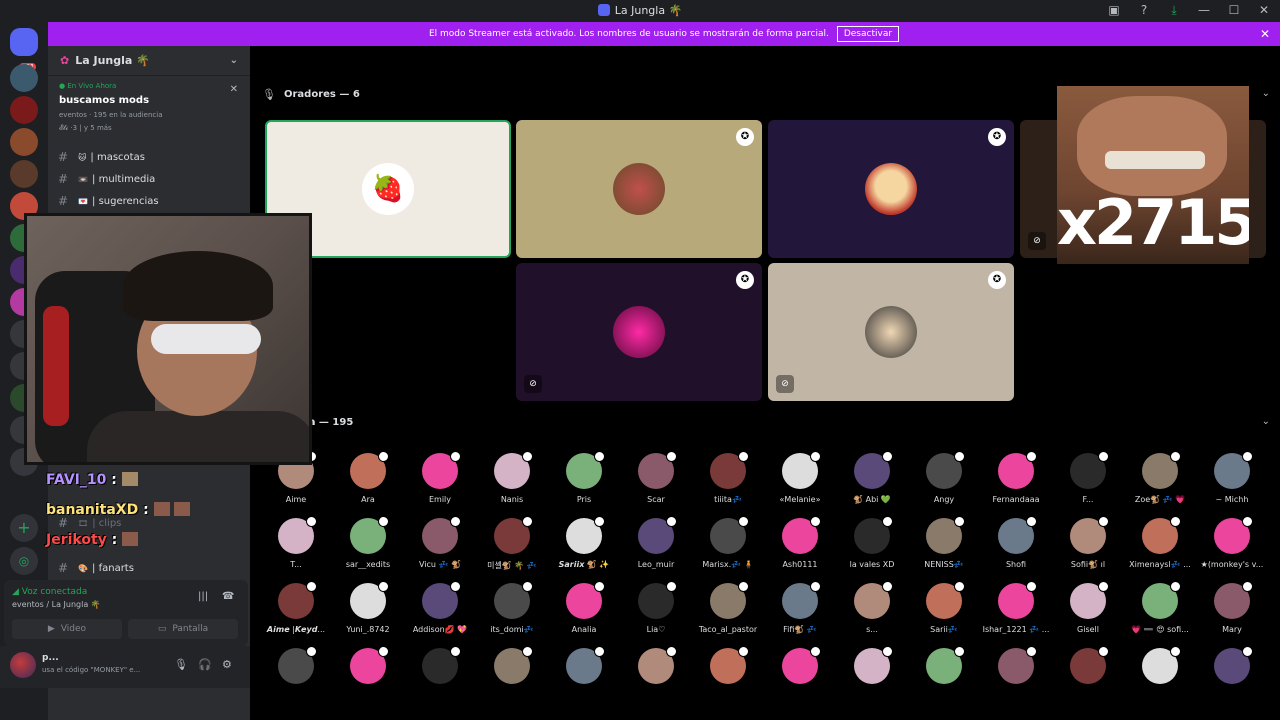  Describe the element at coordinates (56, 604) in the screenshot. I see `voice-channel: eventos / La Jungla 🌴` at that location.